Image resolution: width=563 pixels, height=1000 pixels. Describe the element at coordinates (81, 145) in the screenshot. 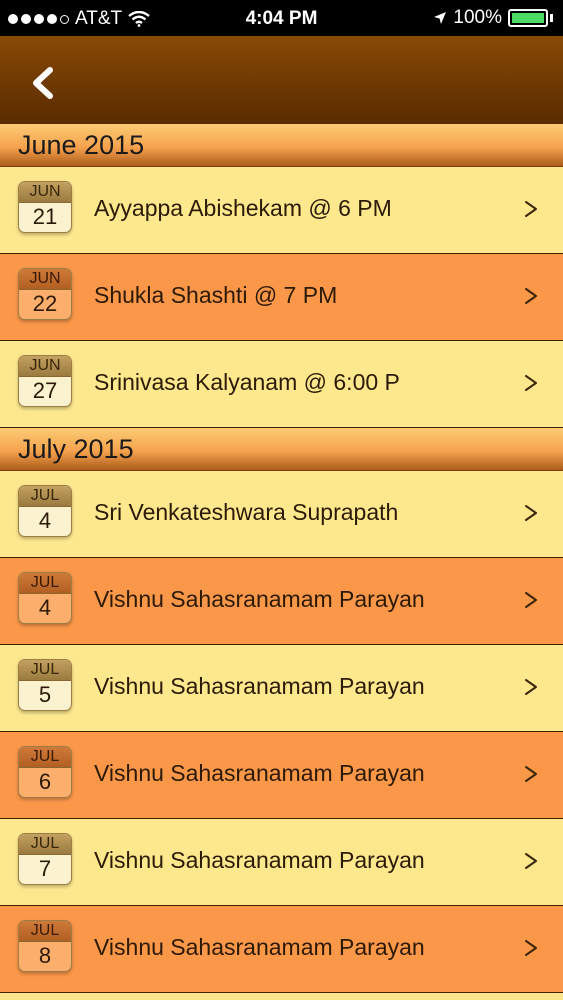

I see `section-title: June 2015` at that location.